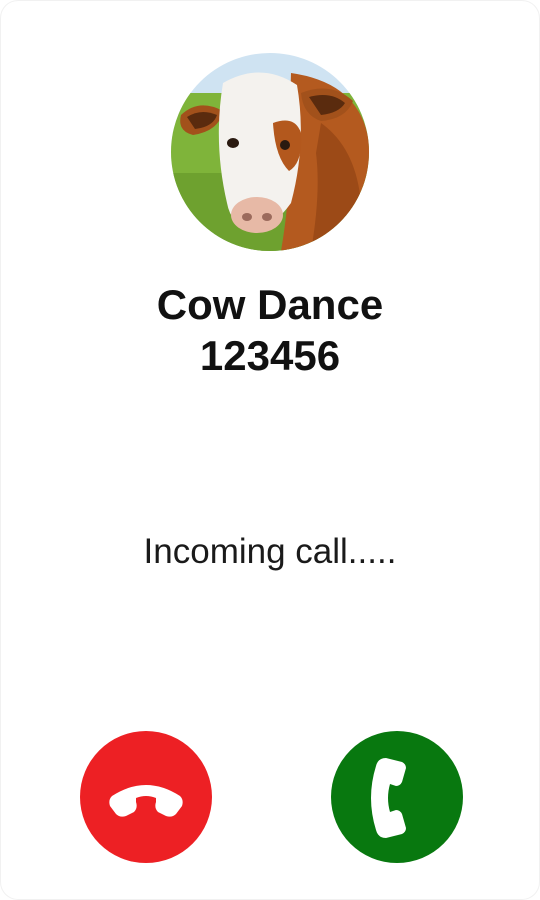 Image resolution: width=540 pixels, height=900 pixels. I want to click on phone-hangup-icon, so click(146, 801).